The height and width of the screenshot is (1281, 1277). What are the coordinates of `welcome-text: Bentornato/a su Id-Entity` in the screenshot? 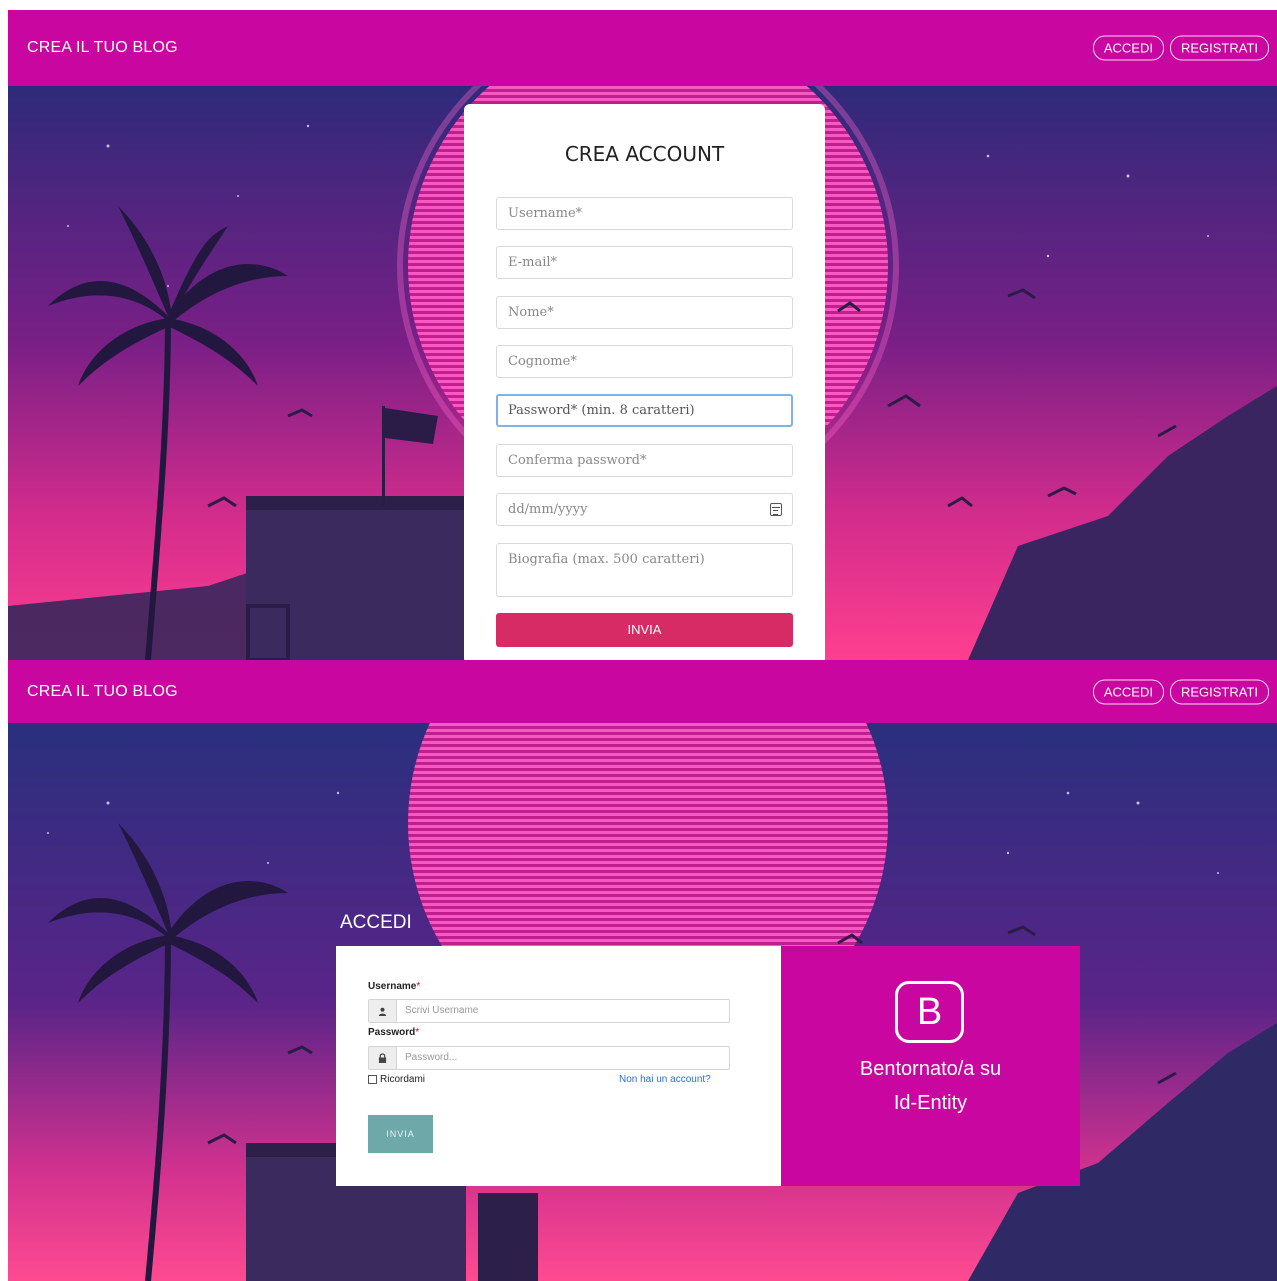 It's located at (930, 1086).